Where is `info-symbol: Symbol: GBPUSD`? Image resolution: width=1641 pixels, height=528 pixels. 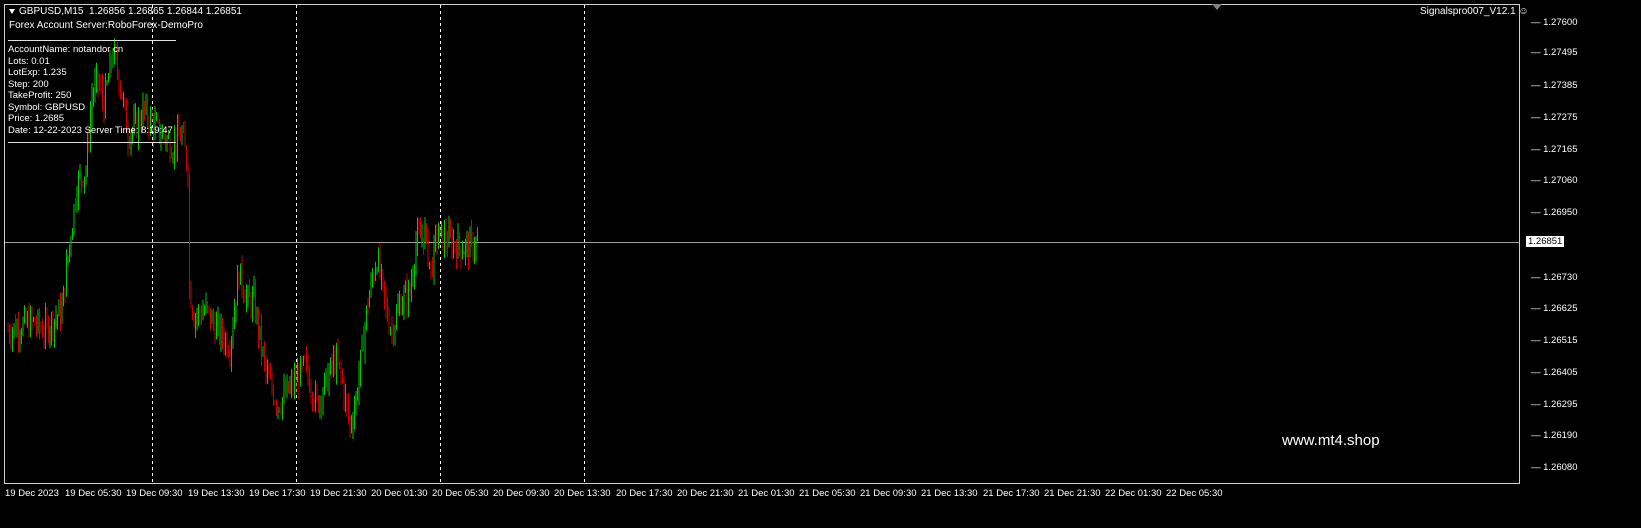 info-symbol: Symbol: GBPUSD is located at coordinates (47, 107).